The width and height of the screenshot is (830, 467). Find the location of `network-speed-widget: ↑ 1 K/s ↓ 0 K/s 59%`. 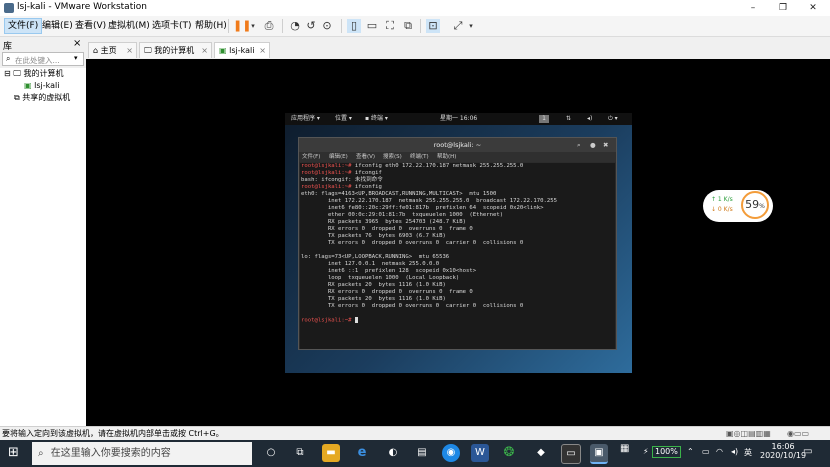

network-speed-widget: ↑ 1 K/s ↓ 0 K/s 59% is located at coordinates (738, 206).